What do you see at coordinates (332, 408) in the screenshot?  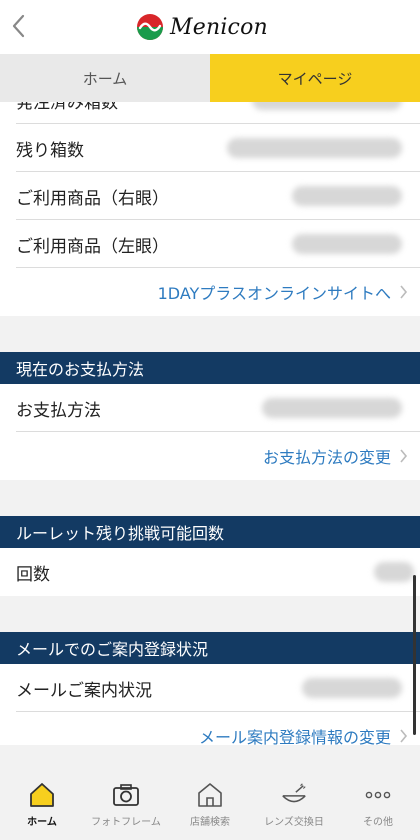 I see `payment-method-value` at bounding box center [332, 408].